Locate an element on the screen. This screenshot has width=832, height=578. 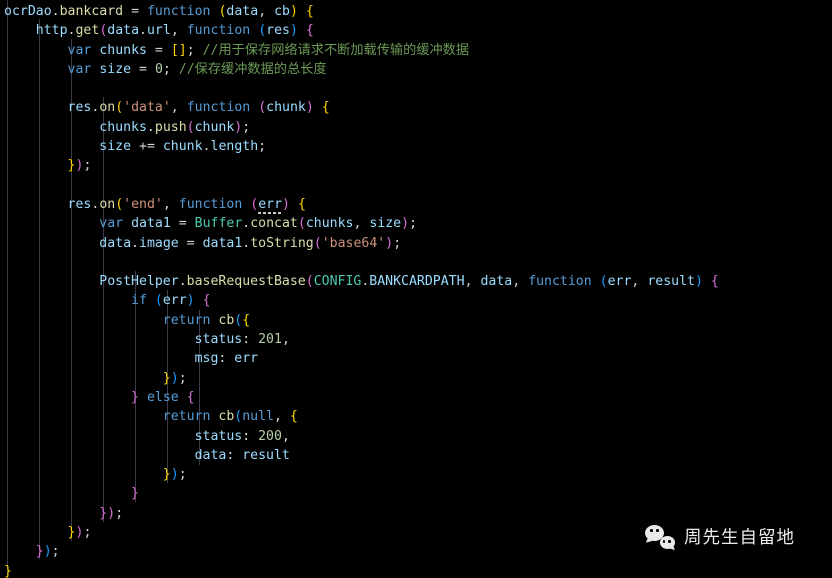
code-line: size += chunk.length; is located at coordinates (183, 147).